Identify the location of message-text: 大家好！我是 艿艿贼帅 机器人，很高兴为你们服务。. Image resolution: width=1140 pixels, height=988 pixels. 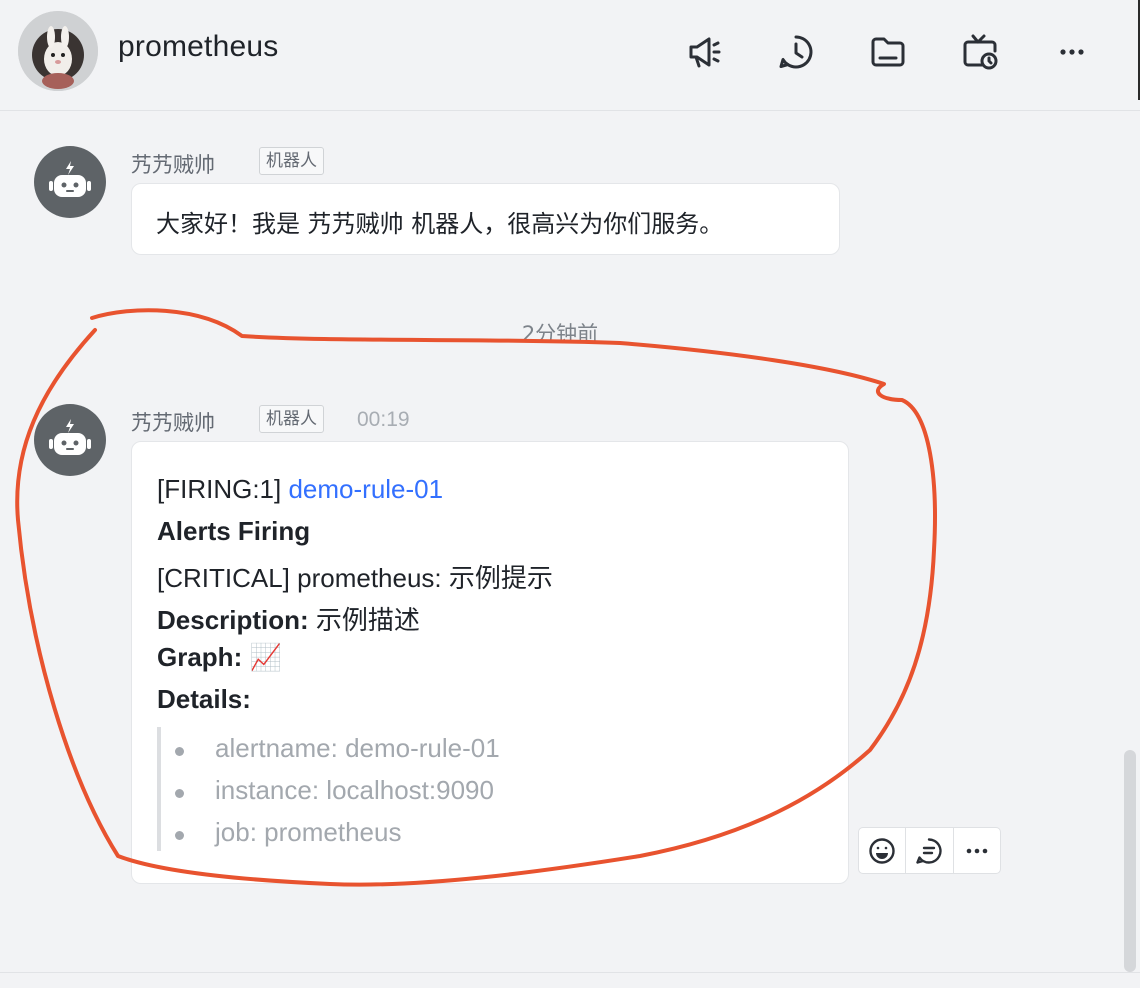
(440, 224).